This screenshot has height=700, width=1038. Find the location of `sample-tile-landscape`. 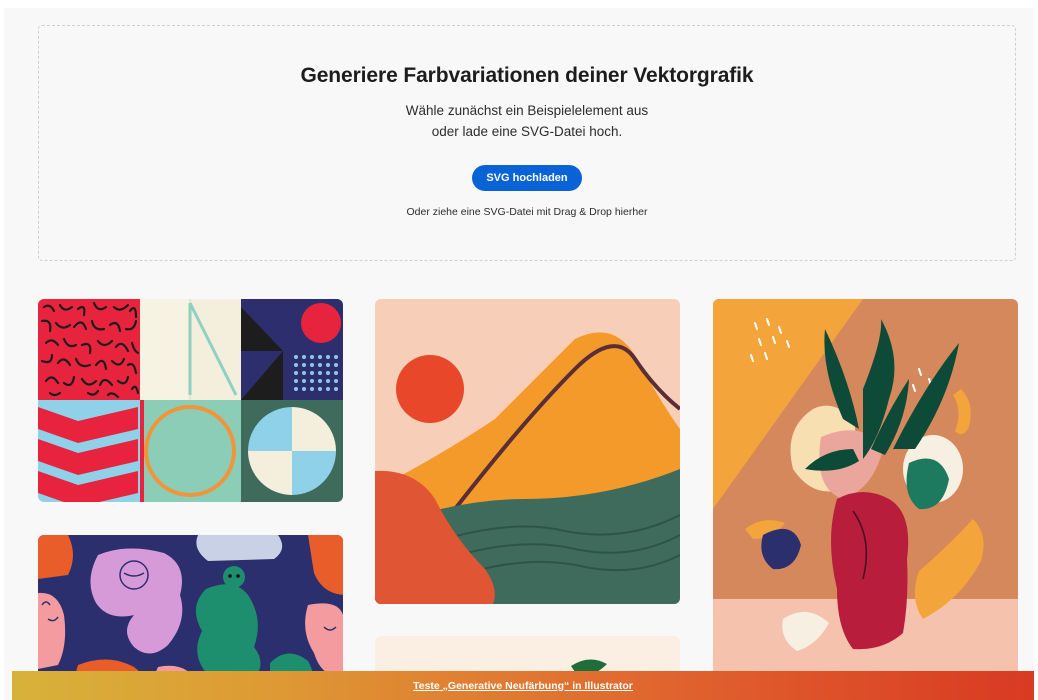

sample-tile-landscape is located at coordinates (527, 451).